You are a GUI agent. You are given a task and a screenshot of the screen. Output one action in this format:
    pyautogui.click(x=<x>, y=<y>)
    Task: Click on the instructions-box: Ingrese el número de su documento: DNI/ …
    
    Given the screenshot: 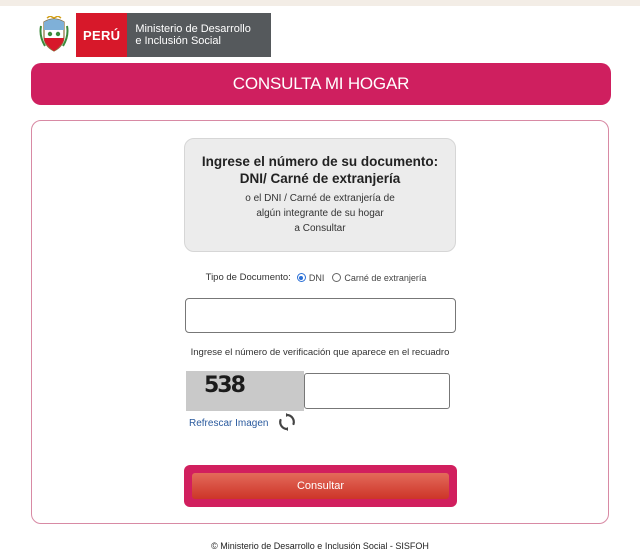 What is the action you would take?
    pyautogui.click(x=320, y=195)
    